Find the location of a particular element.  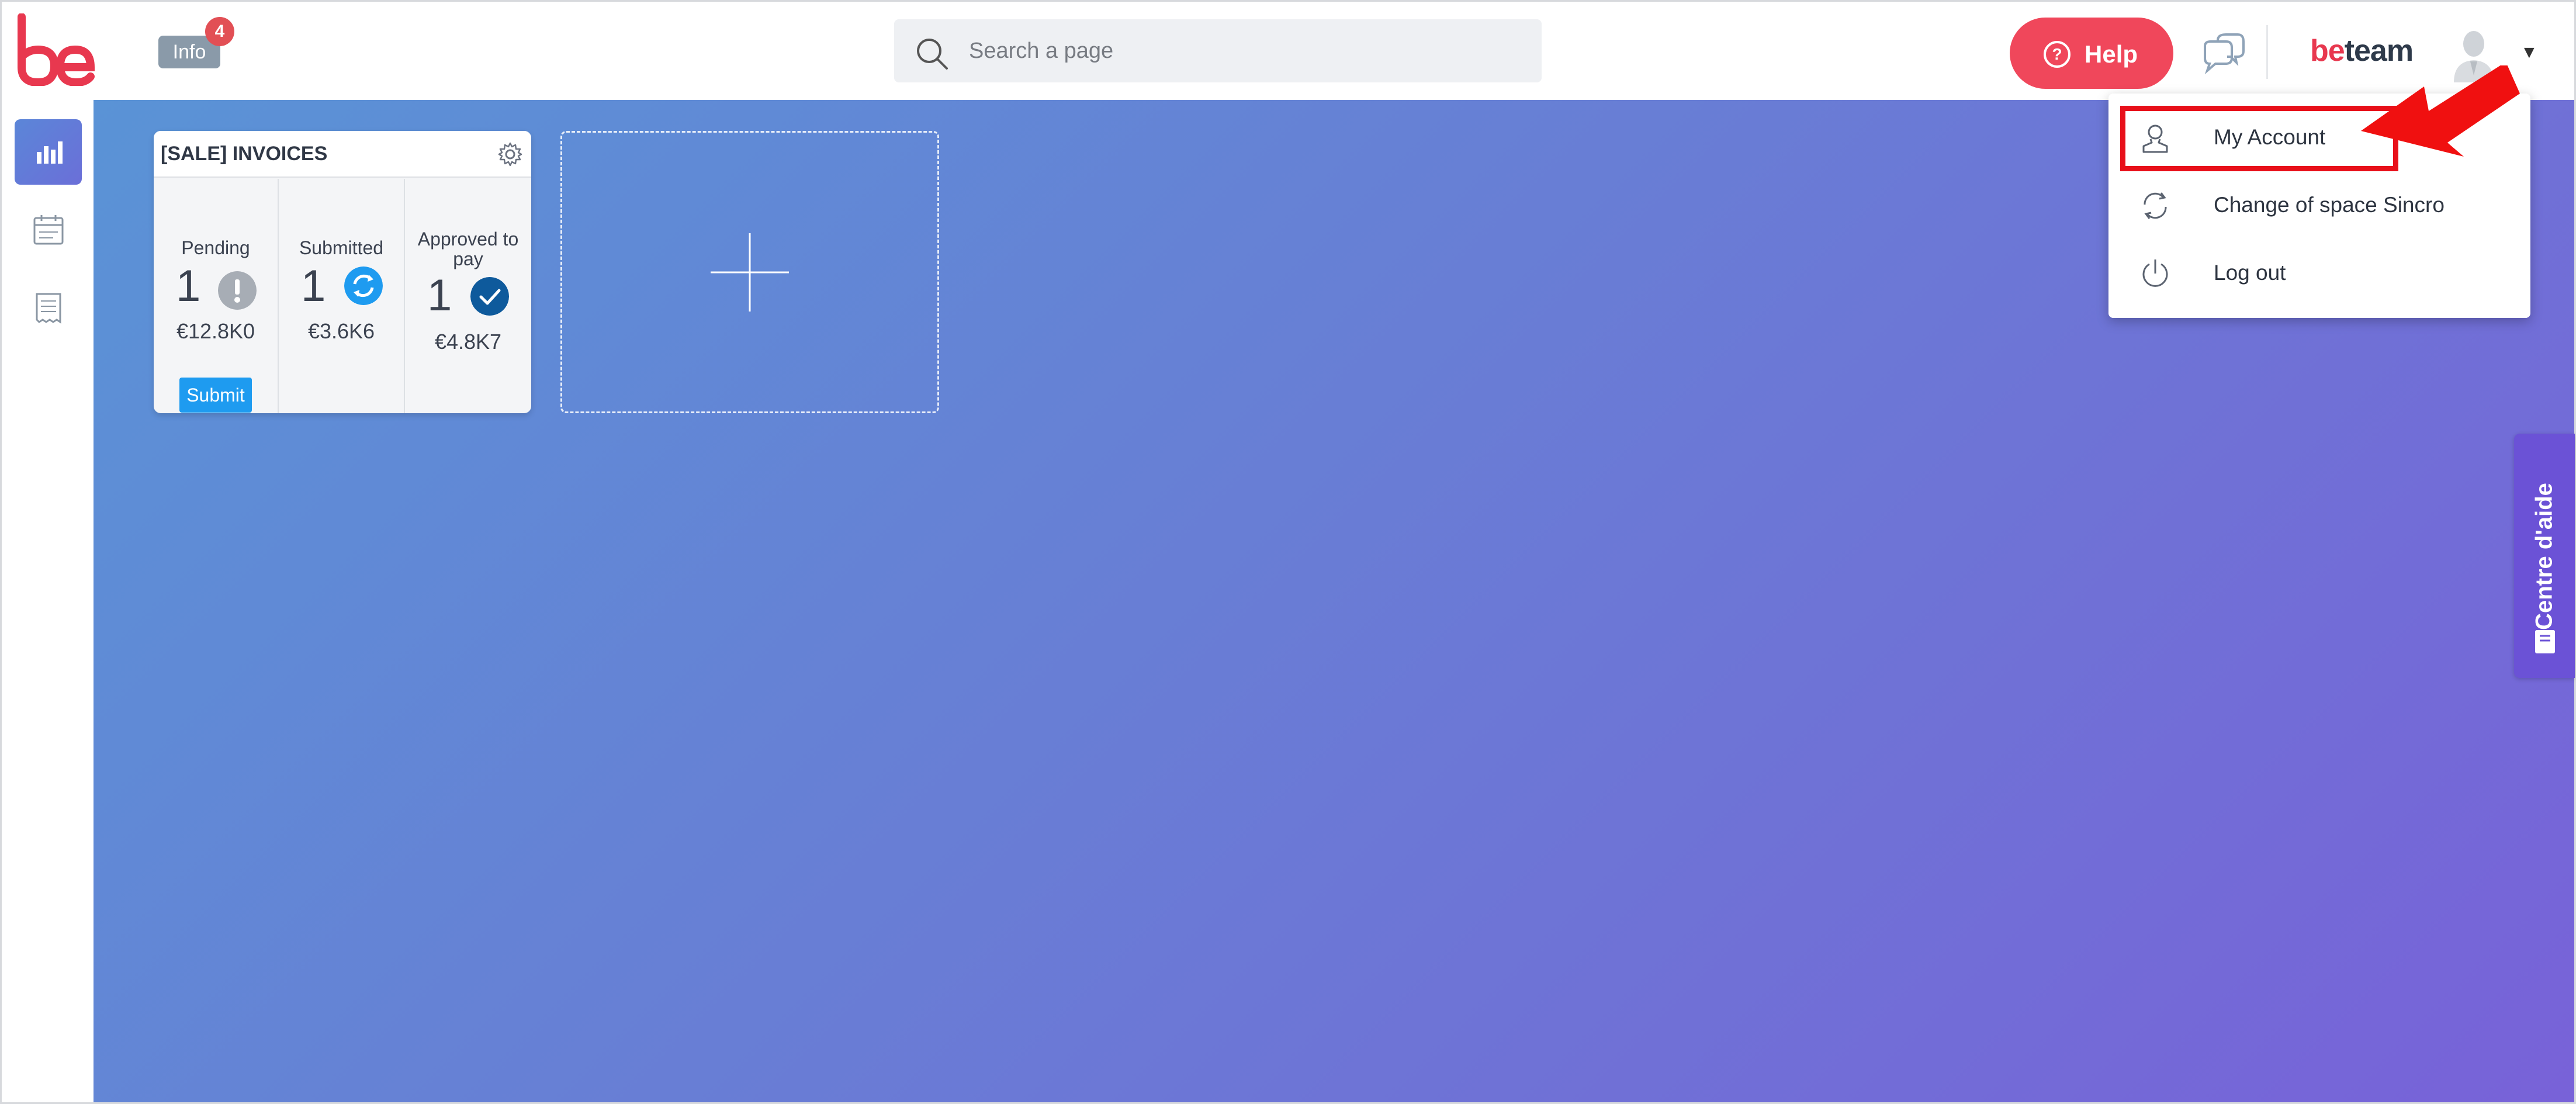

chat-icon is located at coordinates (2223, 53).